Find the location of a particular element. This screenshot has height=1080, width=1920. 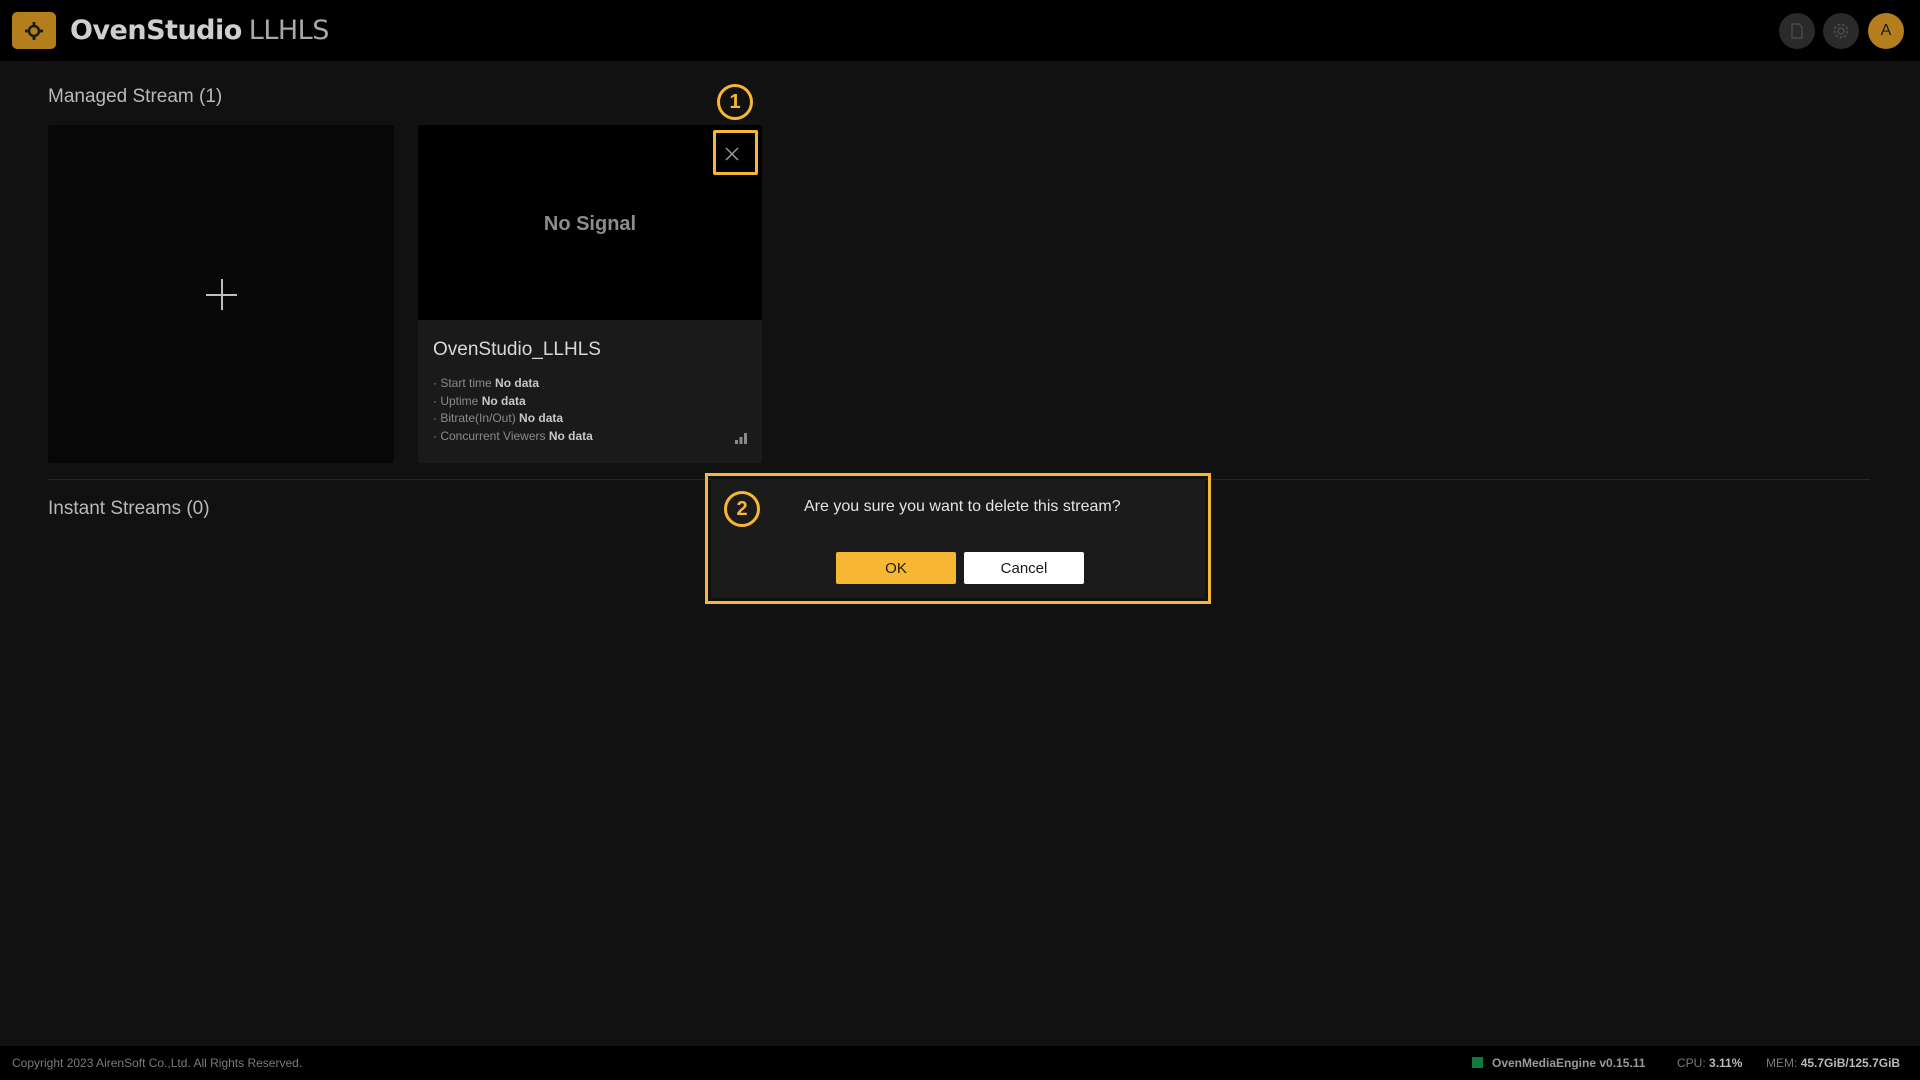

engine-status-indicator is located at coordinates (1477, 1062).